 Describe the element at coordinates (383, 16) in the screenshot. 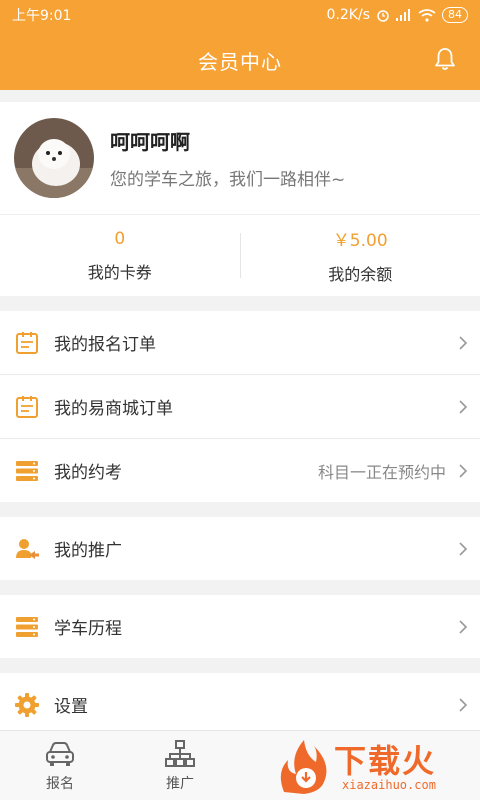

I see `alarm-icon` at that location.